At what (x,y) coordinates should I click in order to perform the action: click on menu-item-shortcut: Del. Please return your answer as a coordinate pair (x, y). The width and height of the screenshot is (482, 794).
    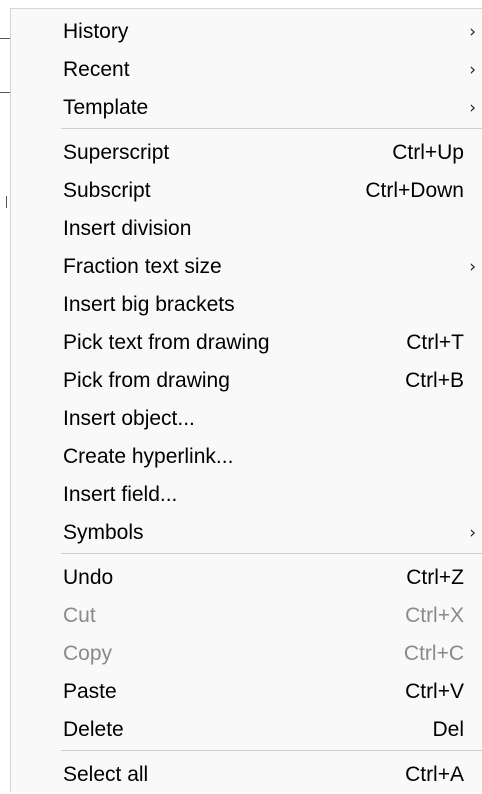
    Looking at the image, I should click on (448, 729).